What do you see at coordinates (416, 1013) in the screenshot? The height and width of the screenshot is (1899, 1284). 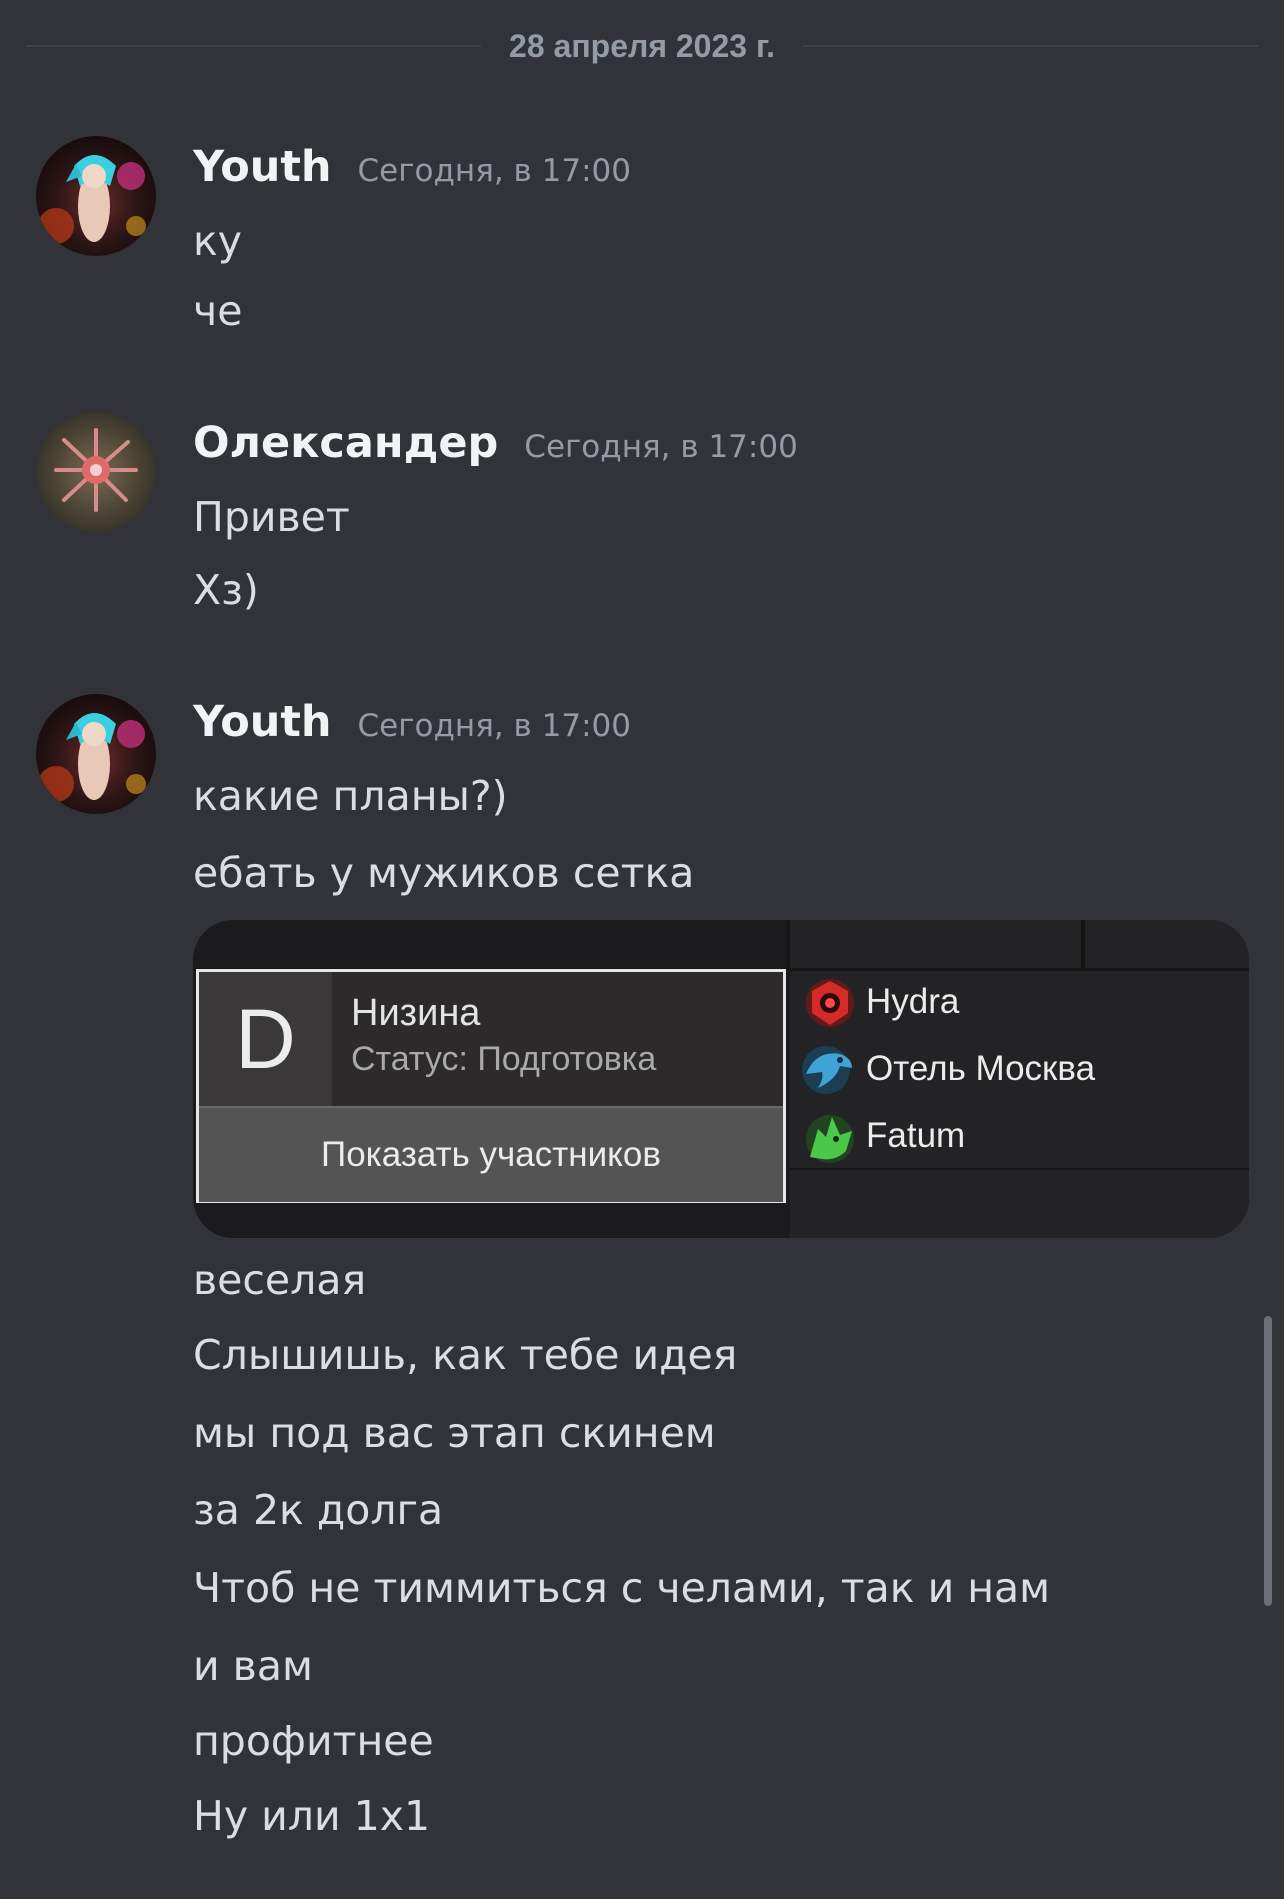 I see `team-name: Низина` at bounding box center [416, 1013].